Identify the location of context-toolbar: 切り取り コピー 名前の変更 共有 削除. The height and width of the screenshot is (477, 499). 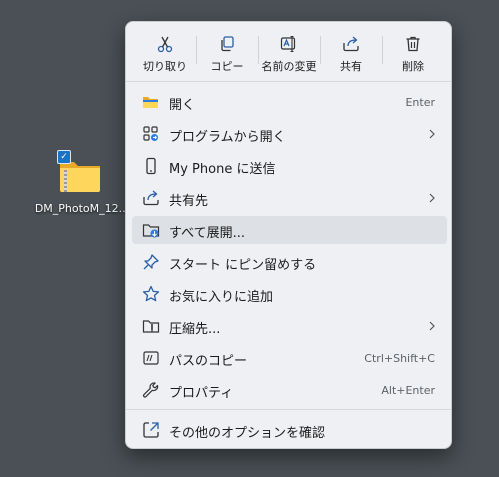
(289, 54).